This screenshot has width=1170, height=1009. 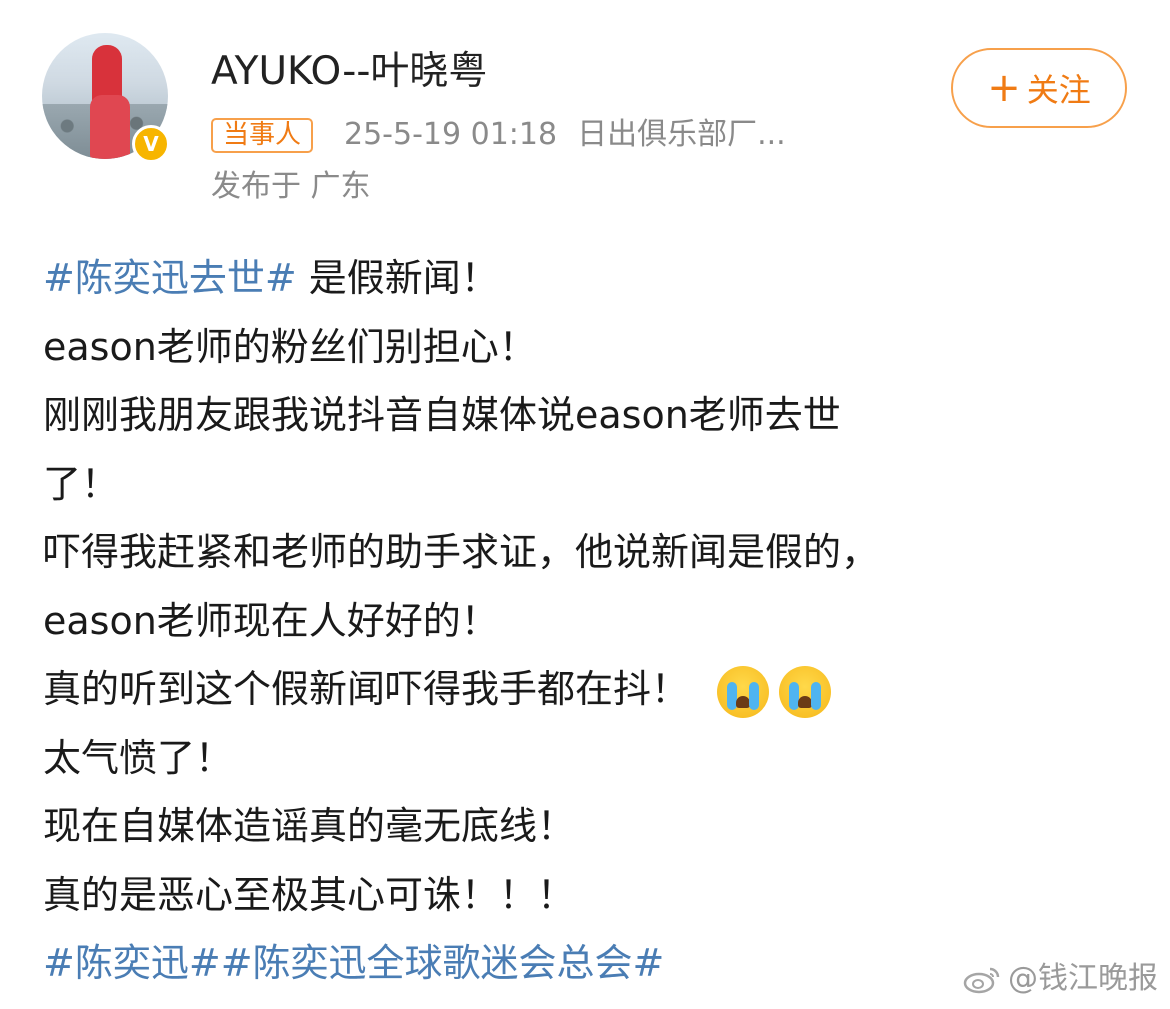 I want to click on post-line: eason老师现在人好好的！, so click(x=271, y=620).